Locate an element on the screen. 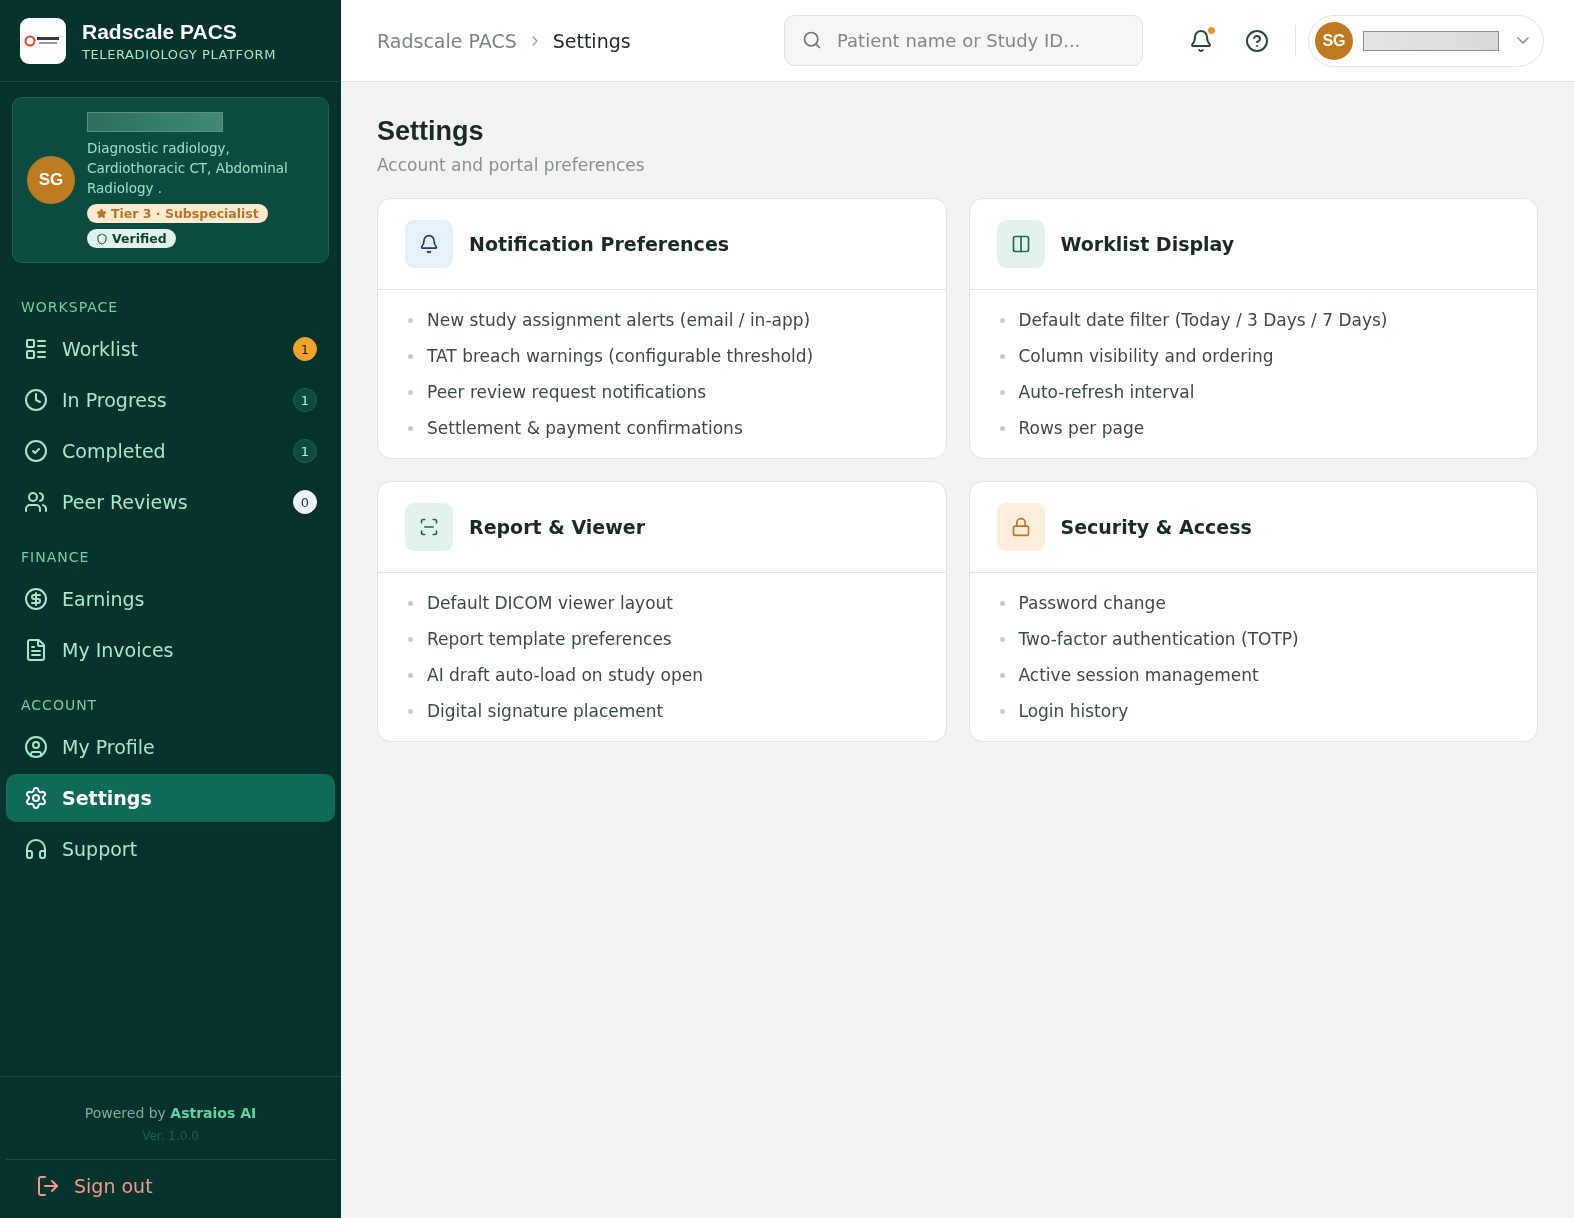  list-item-text: Password change is located at coordinates (1092, 603).